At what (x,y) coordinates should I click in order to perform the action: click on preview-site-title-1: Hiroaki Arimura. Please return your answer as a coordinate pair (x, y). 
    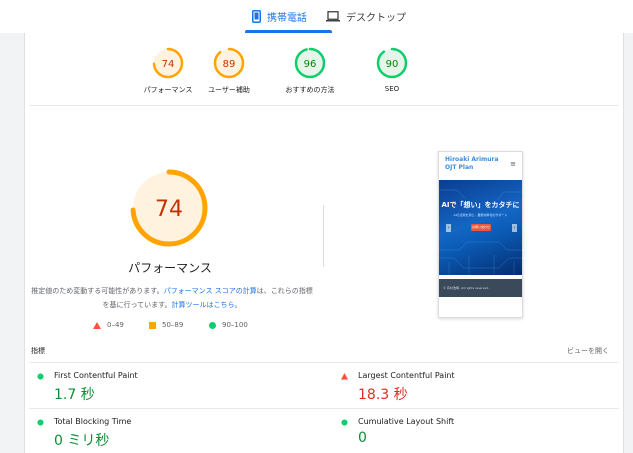
    Looking at the image, I should click on (472, 159).